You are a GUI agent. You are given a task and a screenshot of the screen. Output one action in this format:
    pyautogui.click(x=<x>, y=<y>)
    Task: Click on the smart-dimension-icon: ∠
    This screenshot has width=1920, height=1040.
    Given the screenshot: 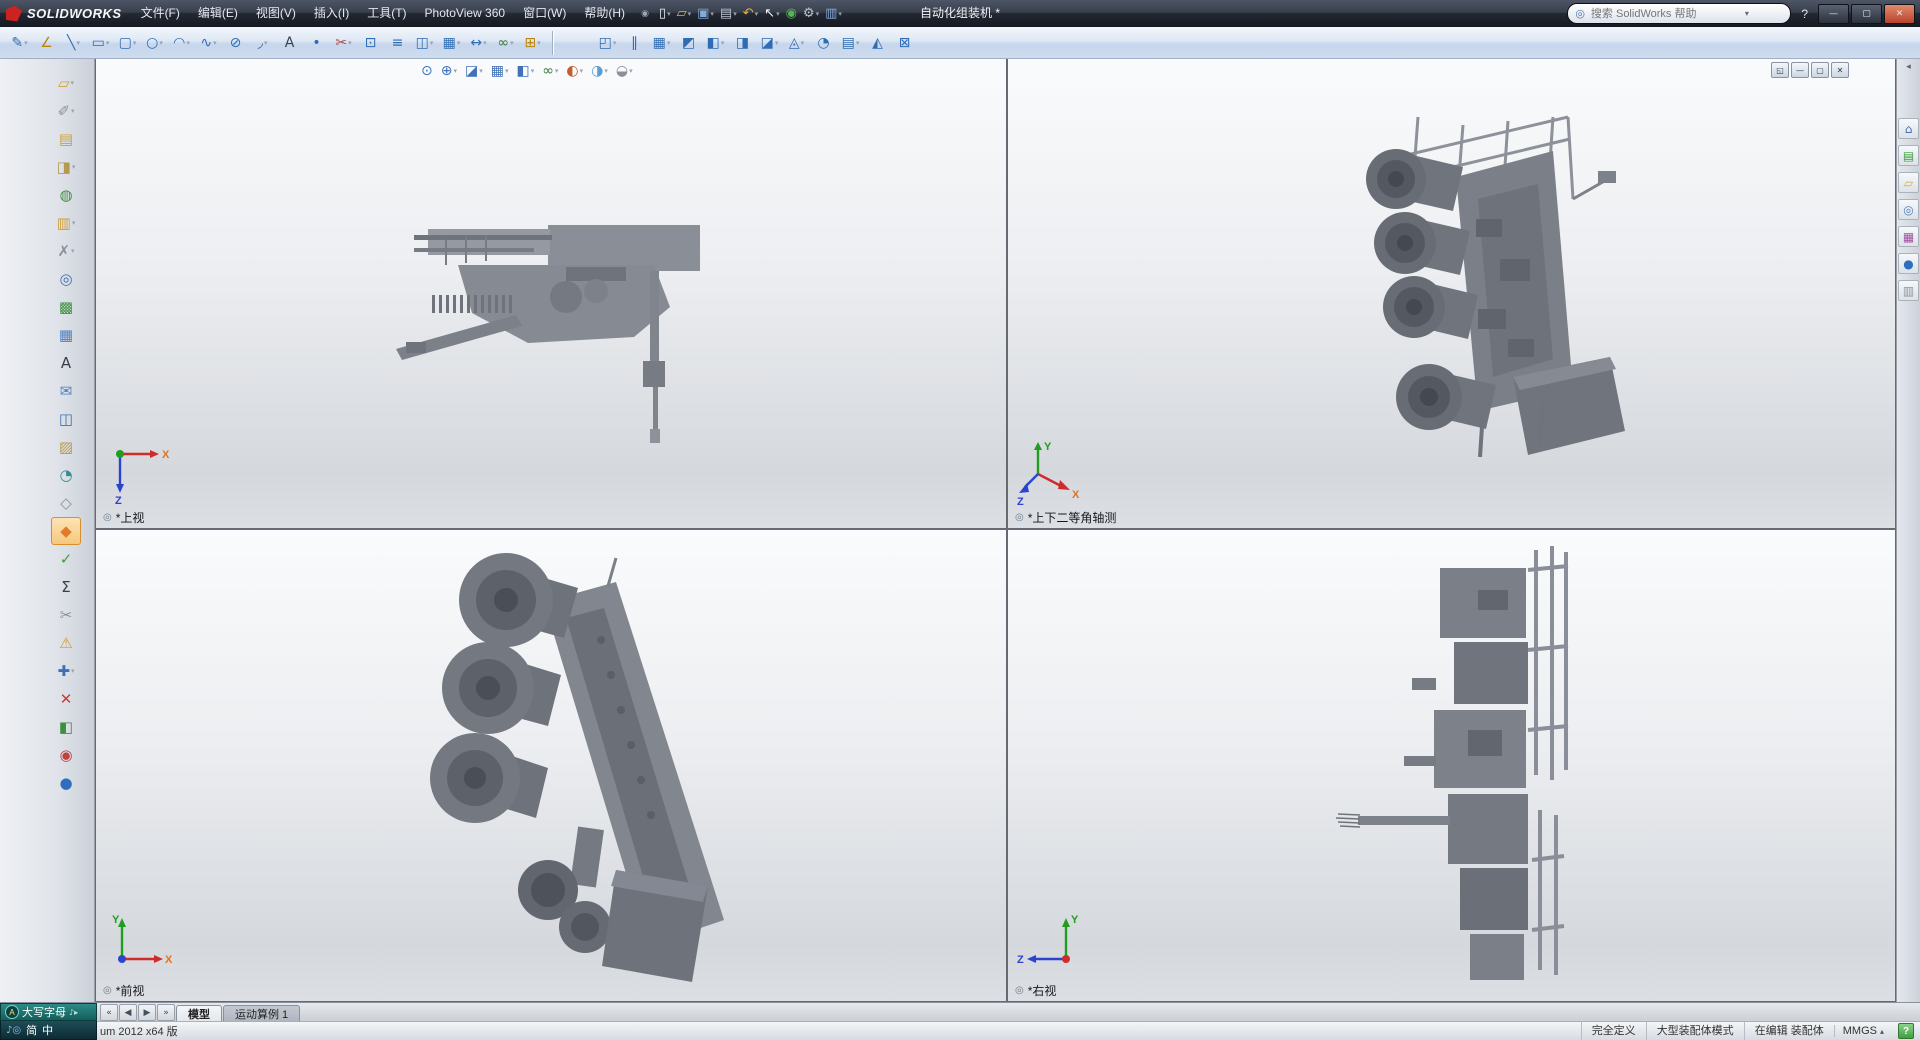 What is the action you would take?
    pyautogui.click(x=46, y=43)
    